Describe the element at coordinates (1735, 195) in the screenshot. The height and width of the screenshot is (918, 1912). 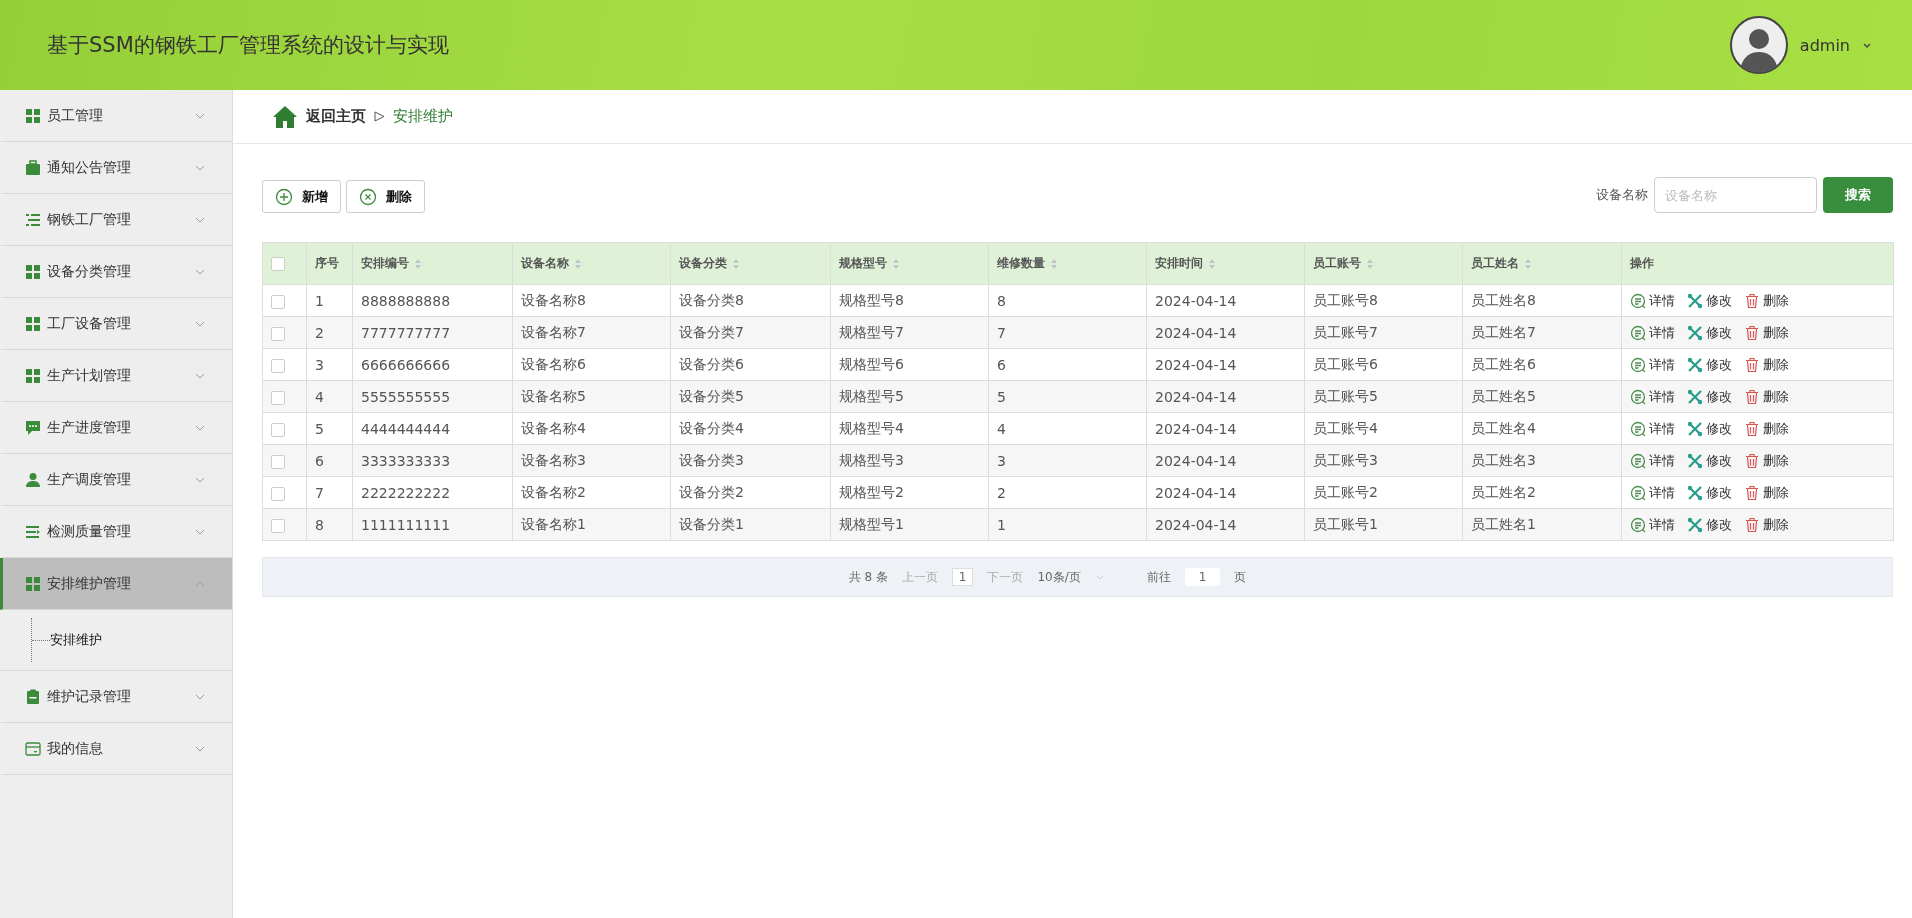
I see `search-field: 设备名称` at that location.